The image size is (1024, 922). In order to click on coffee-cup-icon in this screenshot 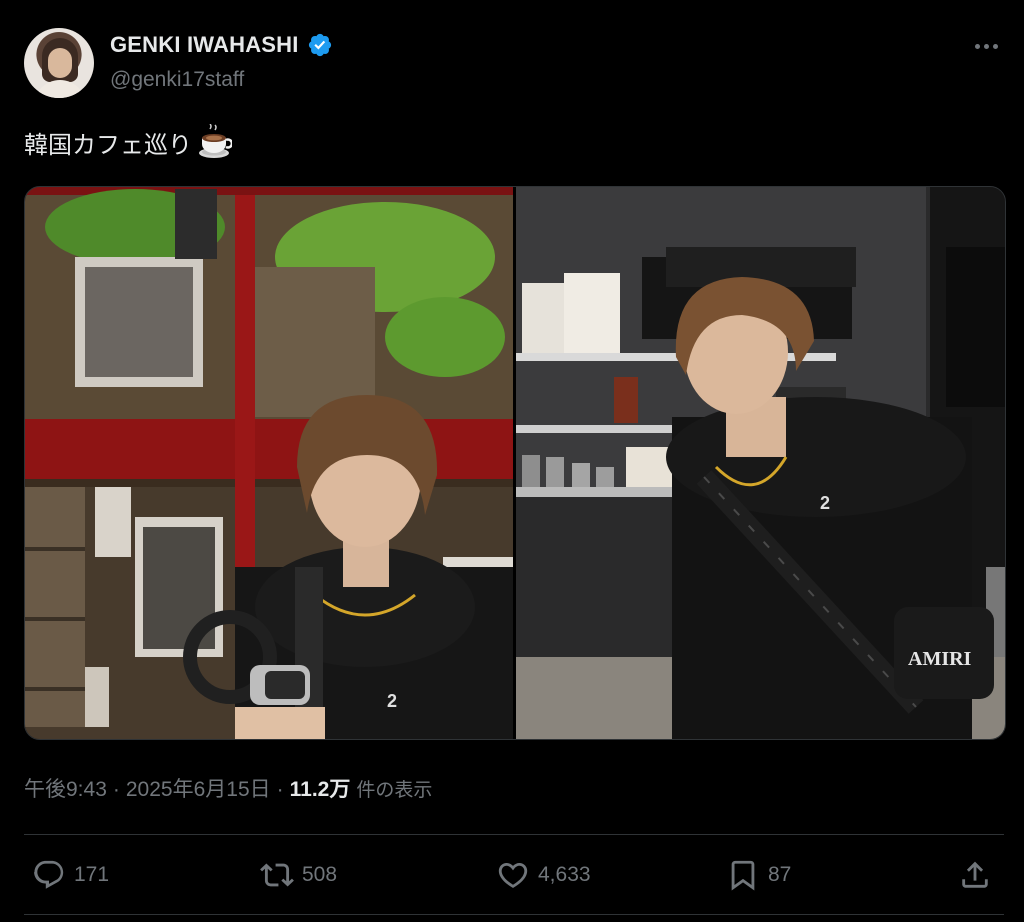, I will do `click(215, 141)`.